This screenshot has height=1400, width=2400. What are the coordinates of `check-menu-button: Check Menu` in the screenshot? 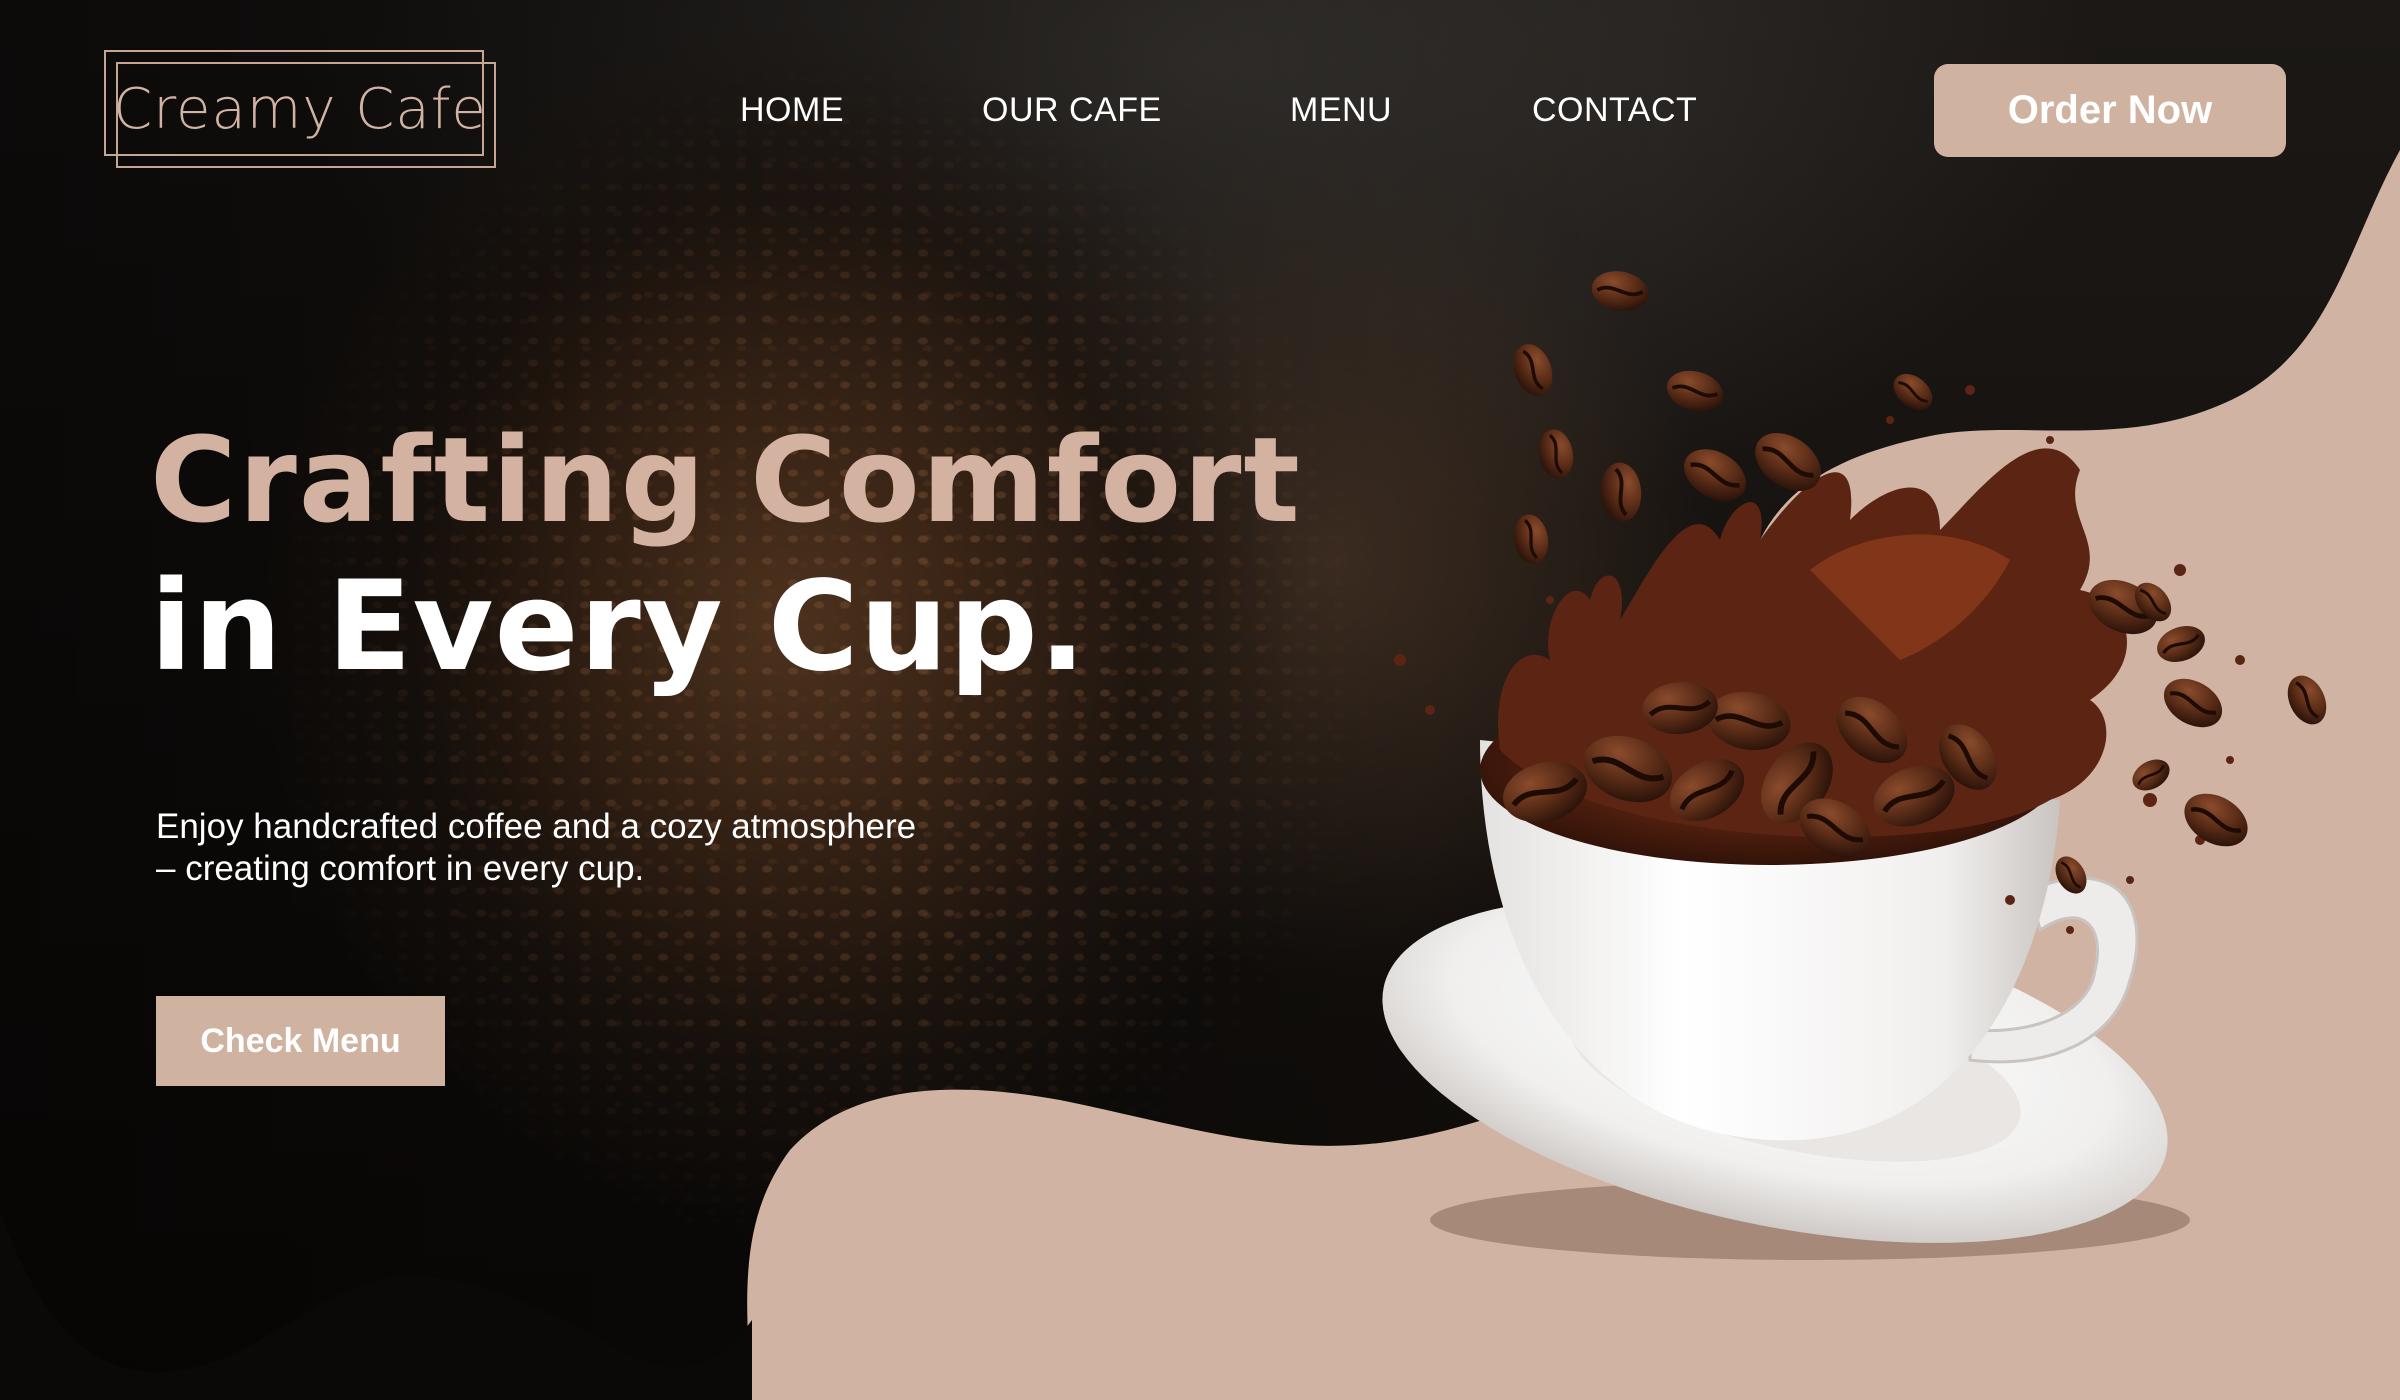 It's located at (300, 1041).